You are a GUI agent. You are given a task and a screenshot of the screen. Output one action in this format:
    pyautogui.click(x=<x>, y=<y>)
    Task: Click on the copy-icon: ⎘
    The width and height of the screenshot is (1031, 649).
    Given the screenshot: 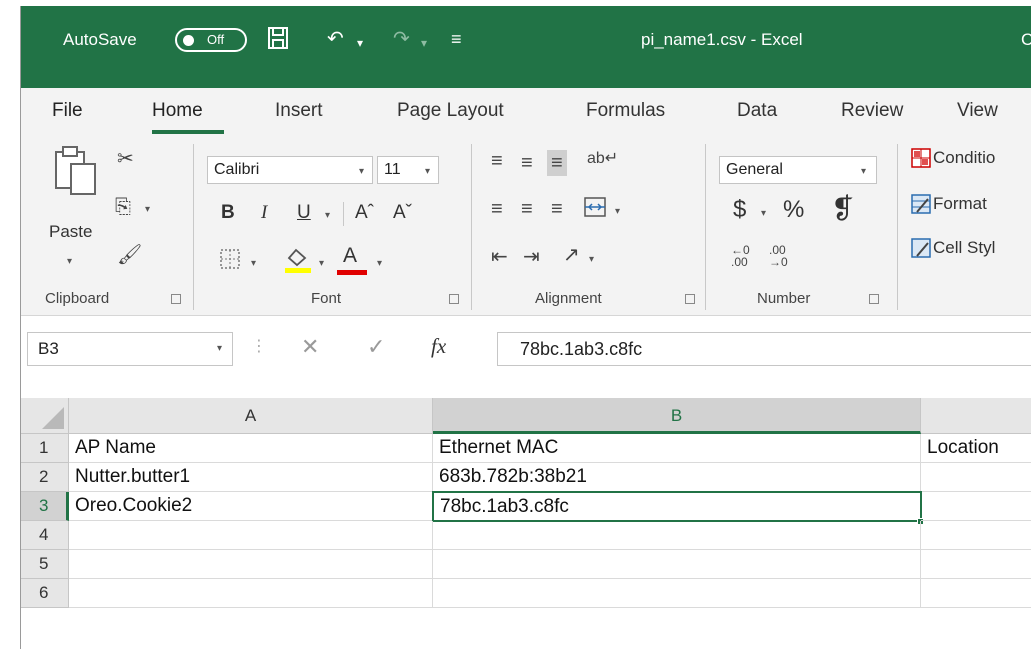 What is the action you would take?
    pyautogui.click(x=123, y=207)
    